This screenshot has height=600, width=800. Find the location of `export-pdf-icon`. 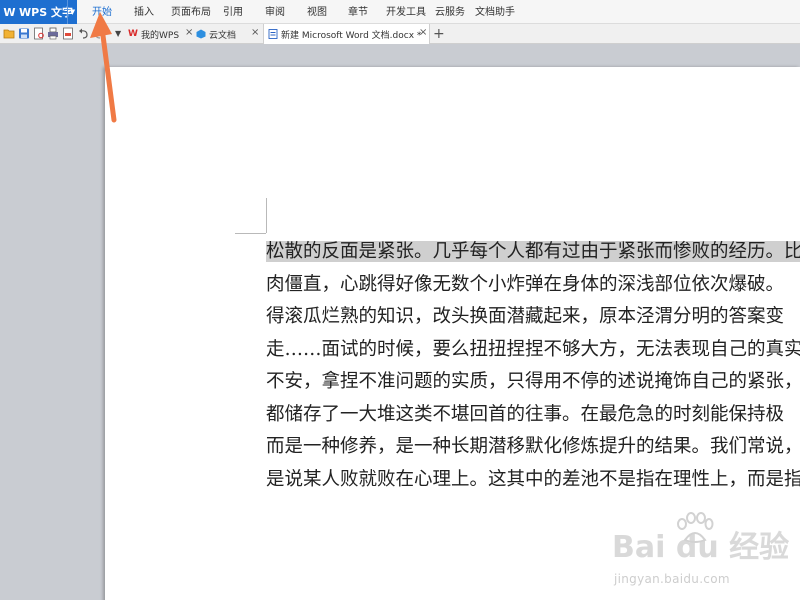

export-pdf-icon is located at coordinates (68, 33).